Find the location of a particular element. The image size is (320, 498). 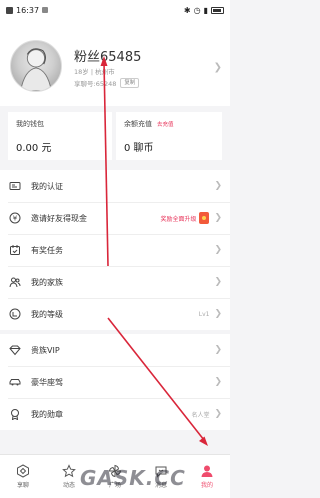

menu-item-car: 豪华座驾 ❯ is located at coordinates (115, 382).